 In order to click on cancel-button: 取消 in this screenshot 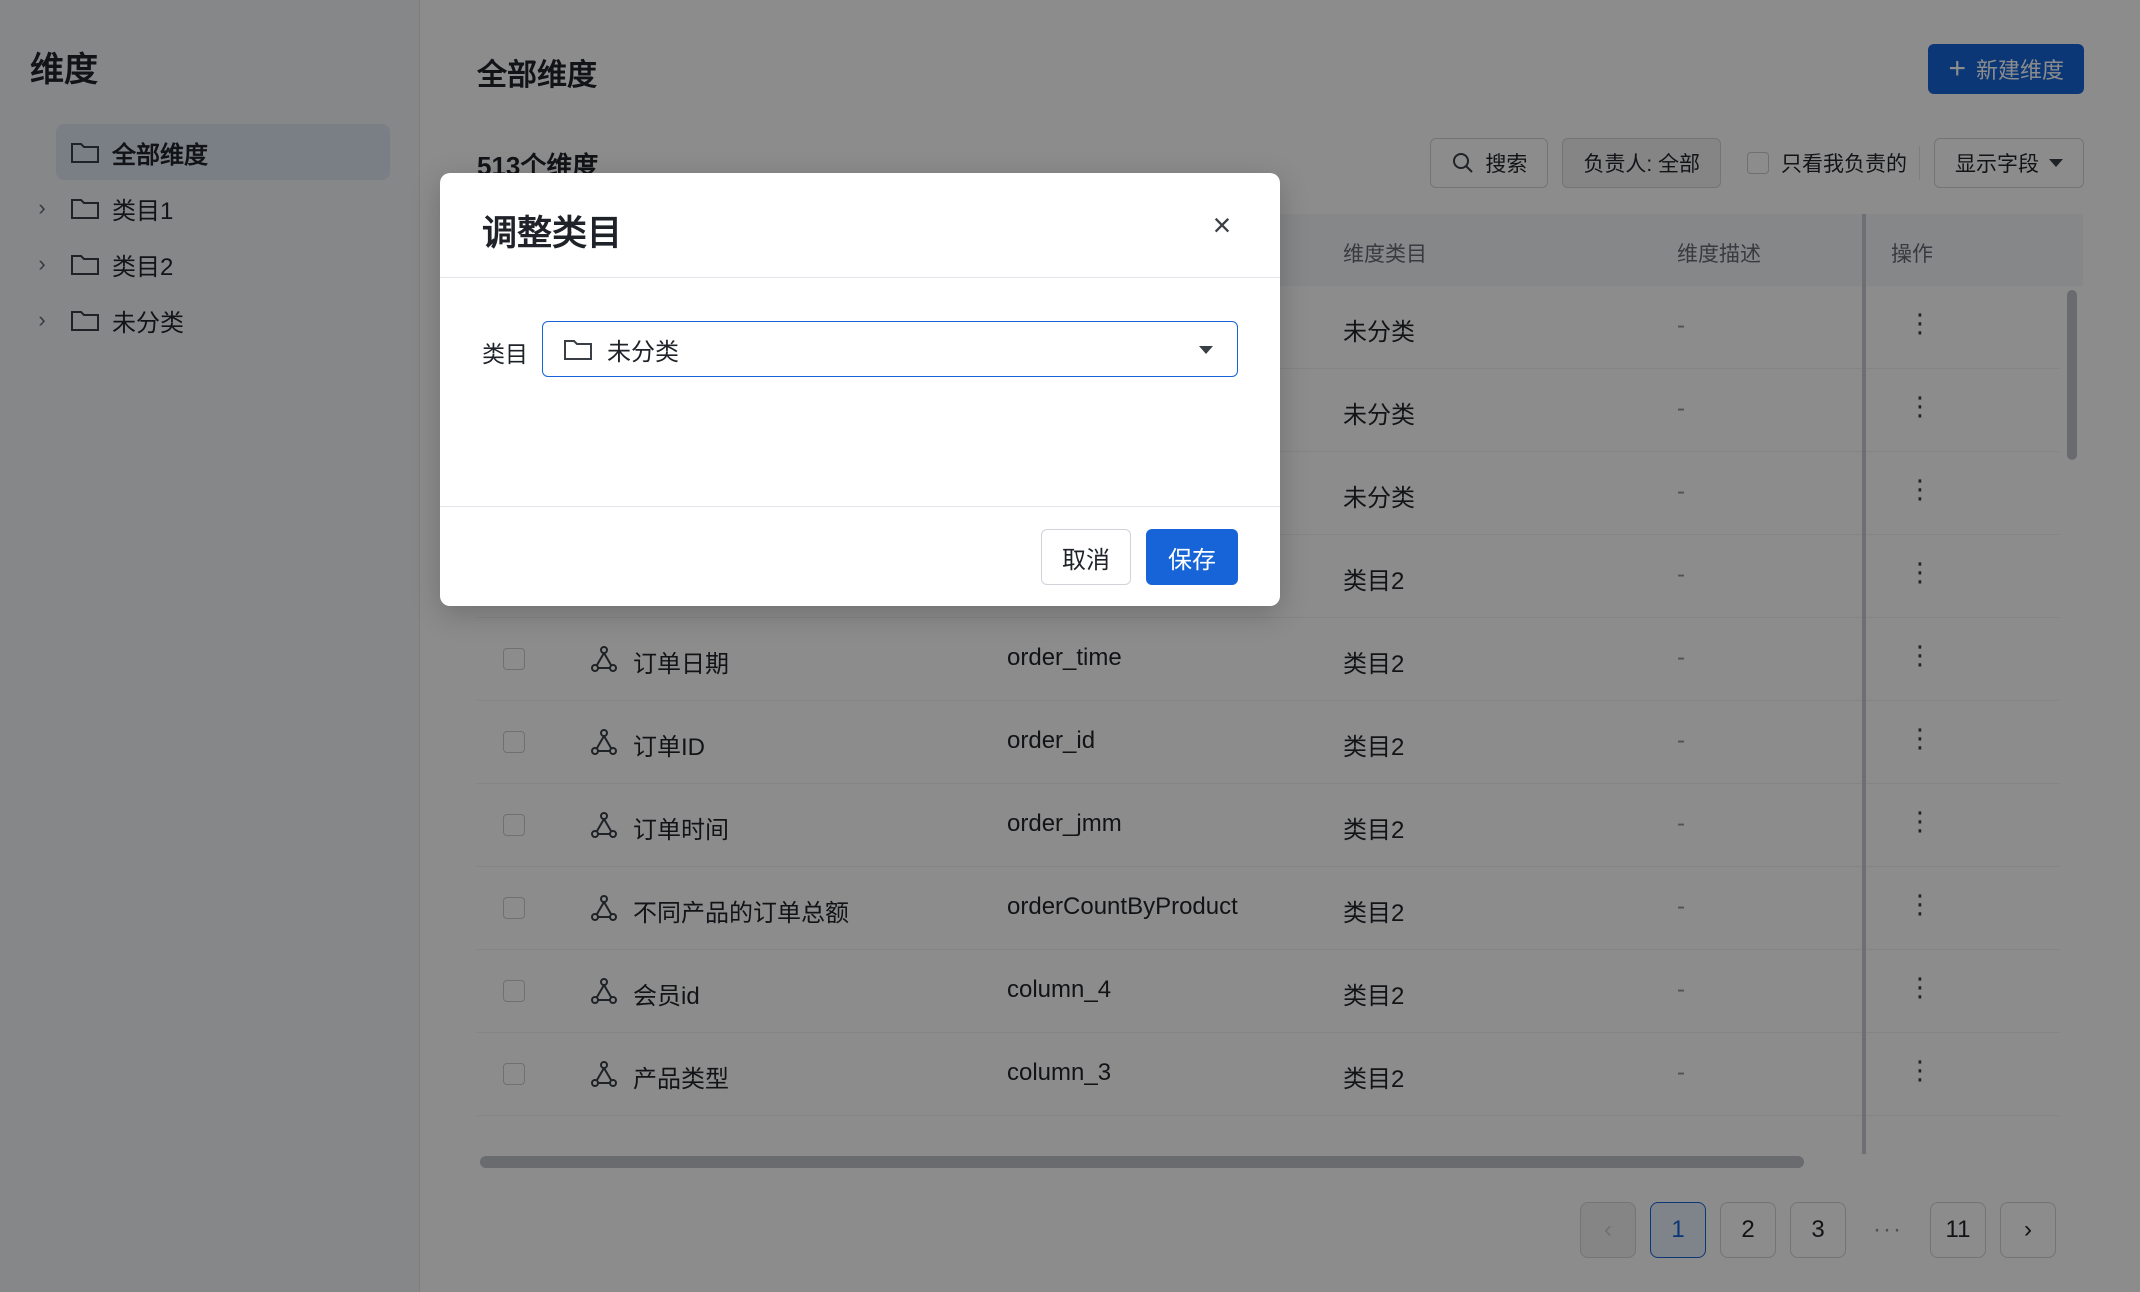, I will do `click(1086, 557)`.